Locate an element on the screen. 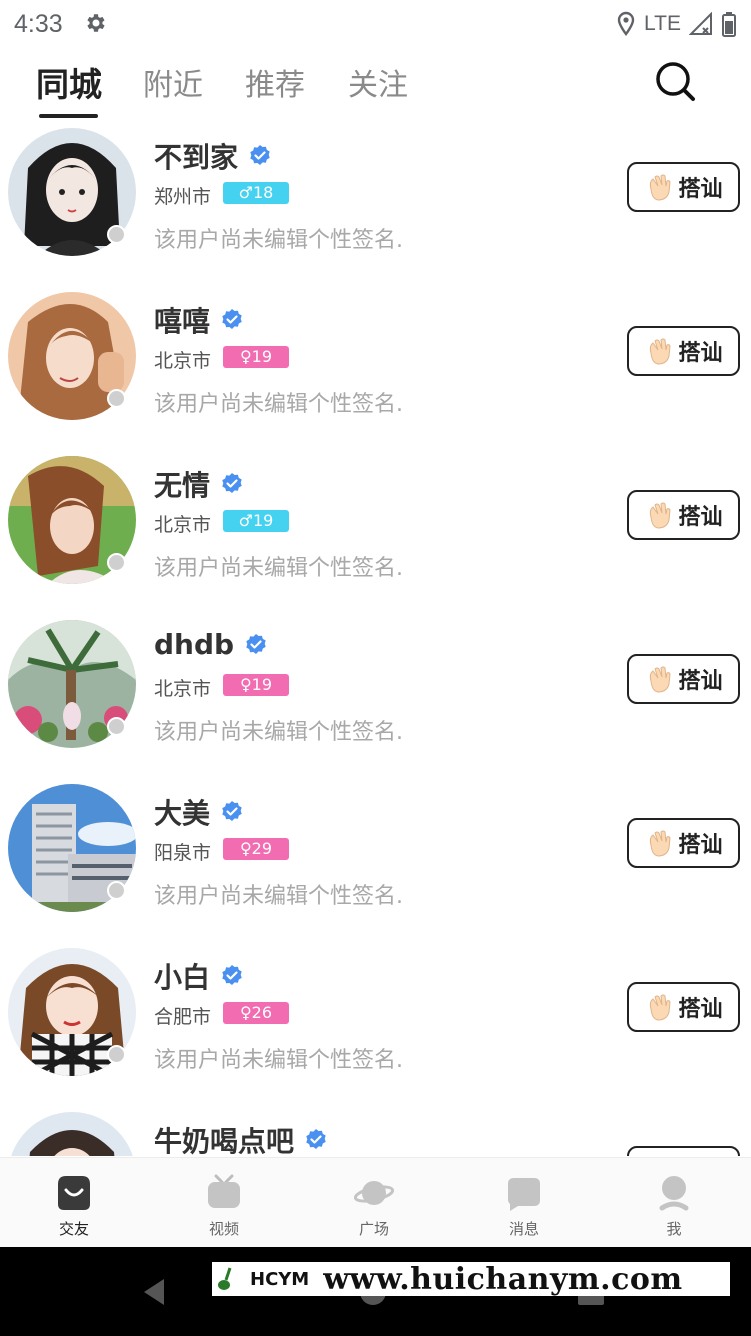 The width and height of the screenshot is (751, 1336). tab-recommend: 推荐 is located at coordinates (275, 82).